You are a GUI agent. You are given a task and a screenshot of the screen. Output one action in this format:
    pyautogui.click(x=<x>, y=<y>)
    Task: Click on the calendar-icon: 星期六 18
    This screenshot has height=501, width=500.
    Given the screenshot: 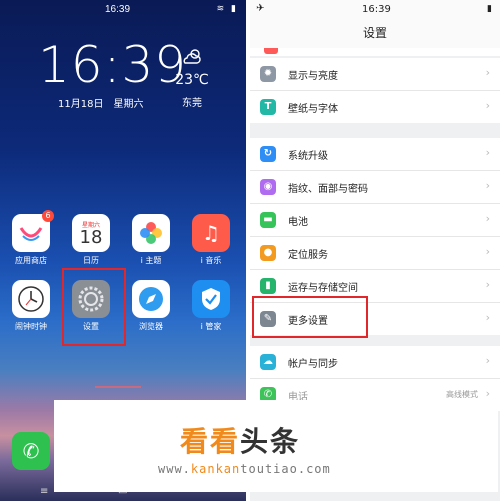 What is the action you would take?
    pyautogui.click(x=91, y=233)
    